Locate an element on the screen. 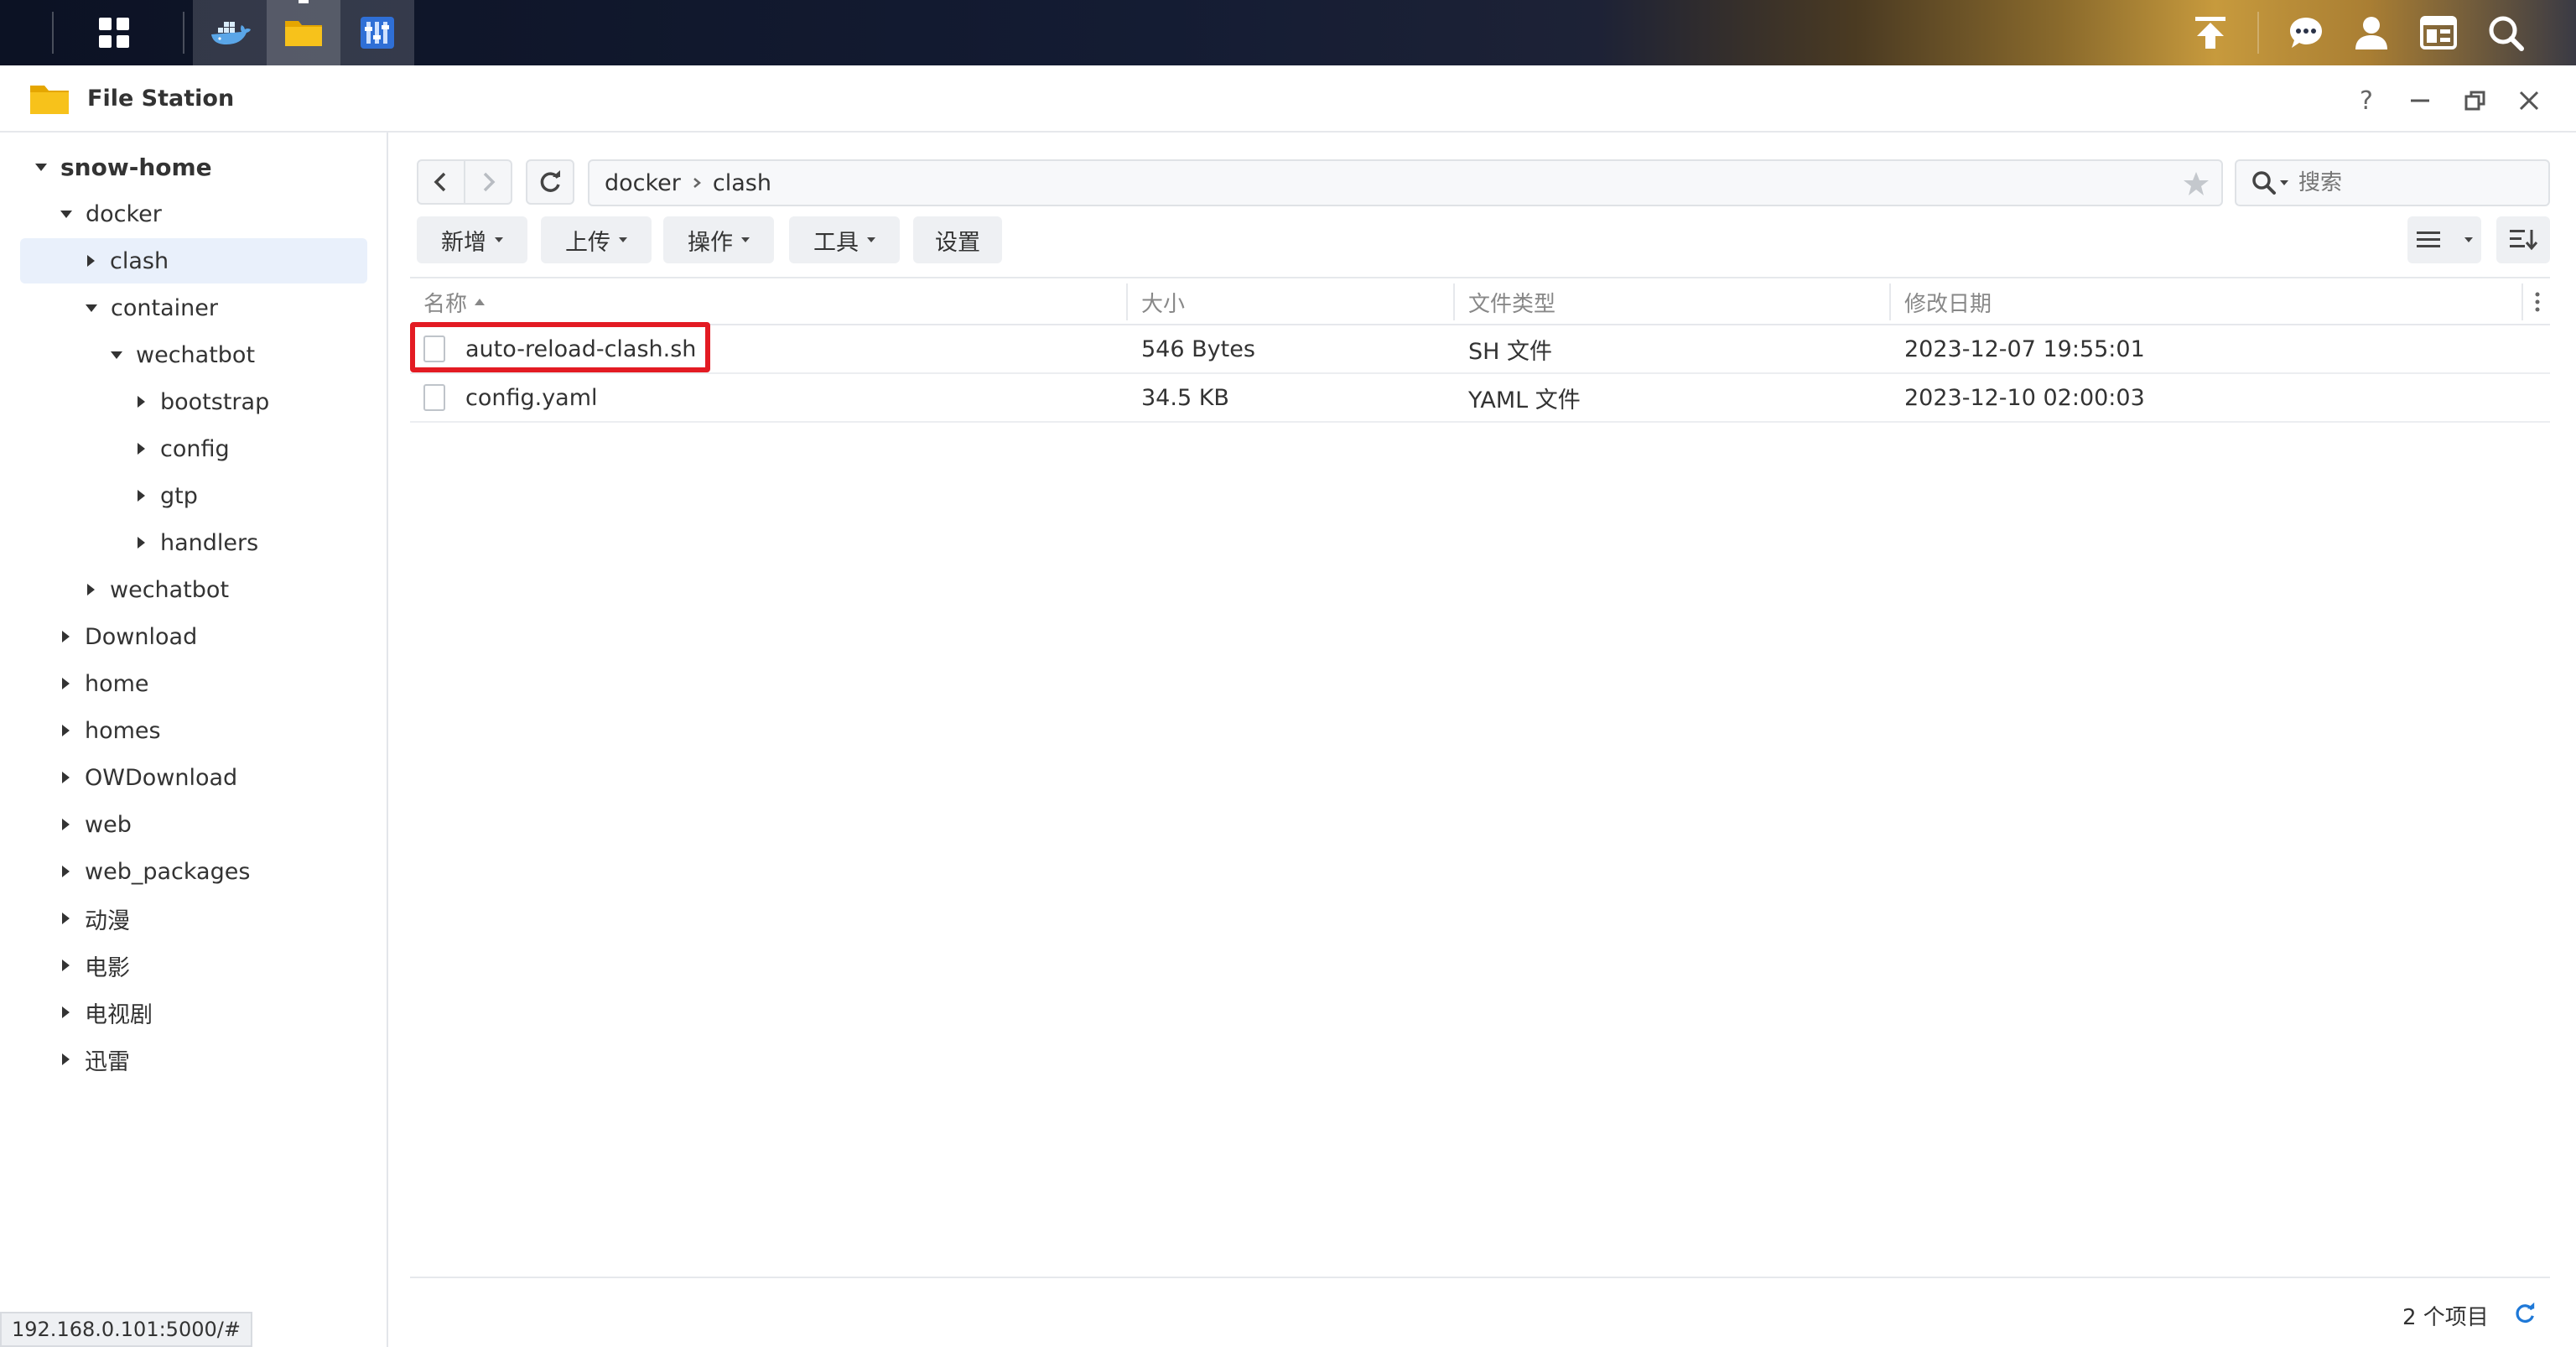 The width and height of the screenshot is (2576, 1347). path-segment: clash is located at coordinates (742, 183).